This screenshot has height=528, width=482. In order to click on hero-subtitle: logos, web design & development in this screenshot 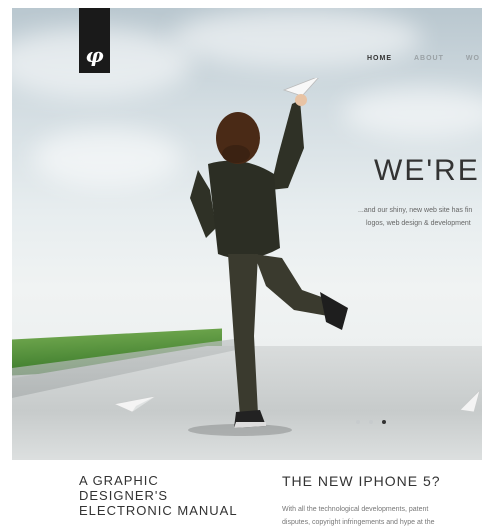, I will do `click(418, 223)`.